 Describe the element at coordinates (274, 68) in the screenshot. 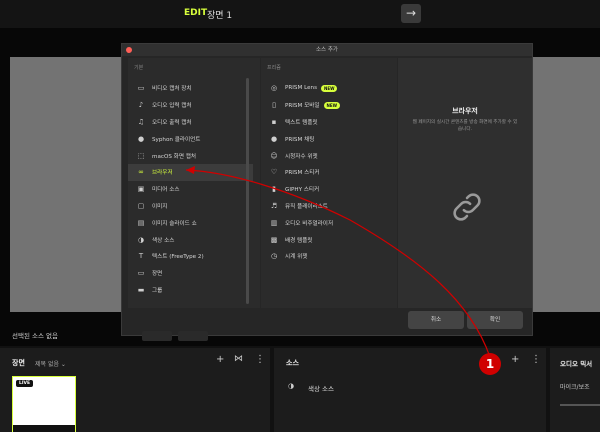

I see `prism-header: 프리즘` at that location.